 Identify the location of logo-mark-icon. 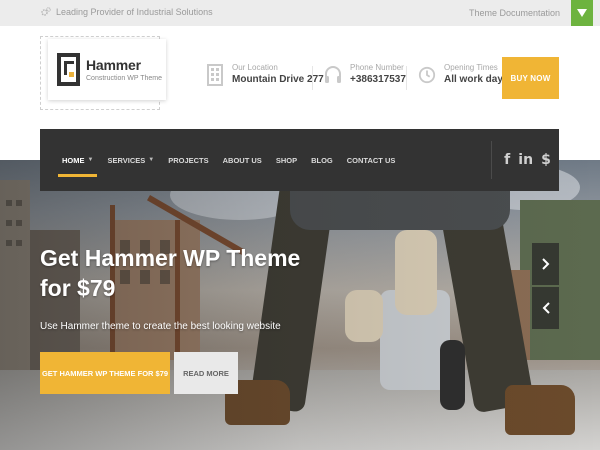
(68, 69).